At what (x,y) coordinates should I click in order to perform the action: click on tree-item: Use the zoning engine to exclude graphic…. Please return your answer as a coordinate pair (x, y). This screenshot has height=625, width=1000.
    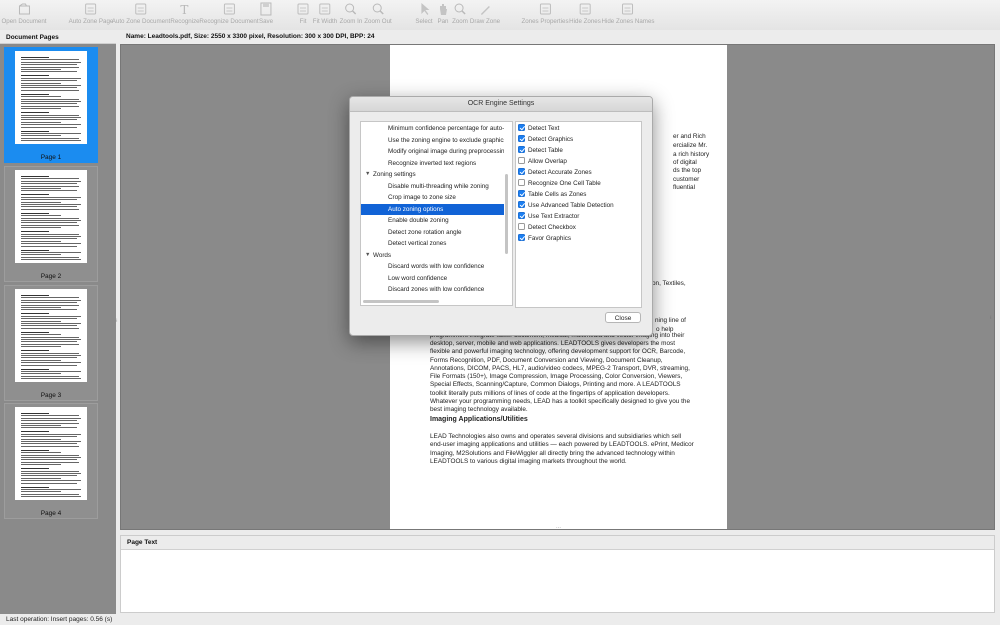
    Looking at the image, I should click on (432, 140).